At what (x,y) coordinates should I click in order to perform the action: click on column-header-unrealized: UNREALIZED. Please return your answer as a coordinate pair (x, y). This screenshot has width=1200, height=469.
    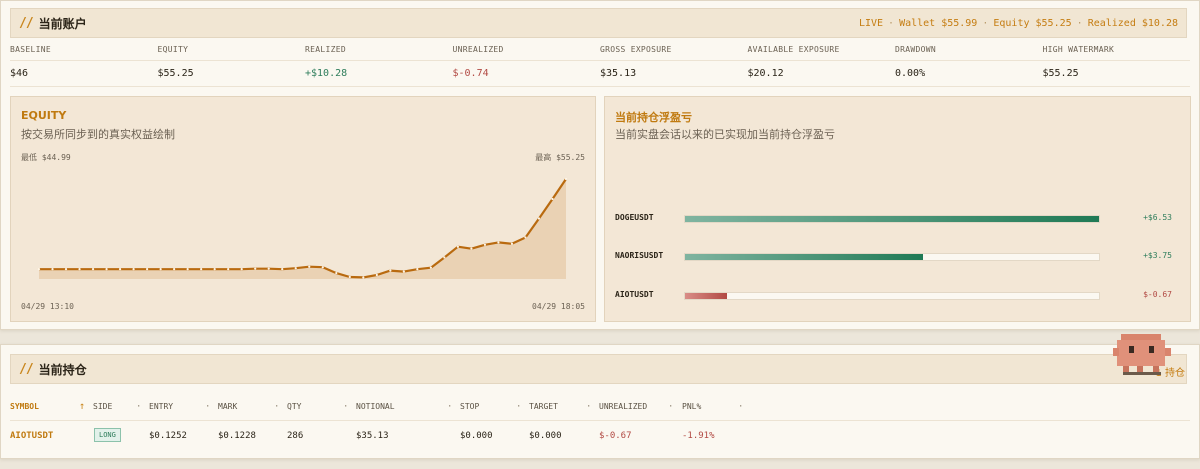
    Looking at the image, I should click on (623, 406).